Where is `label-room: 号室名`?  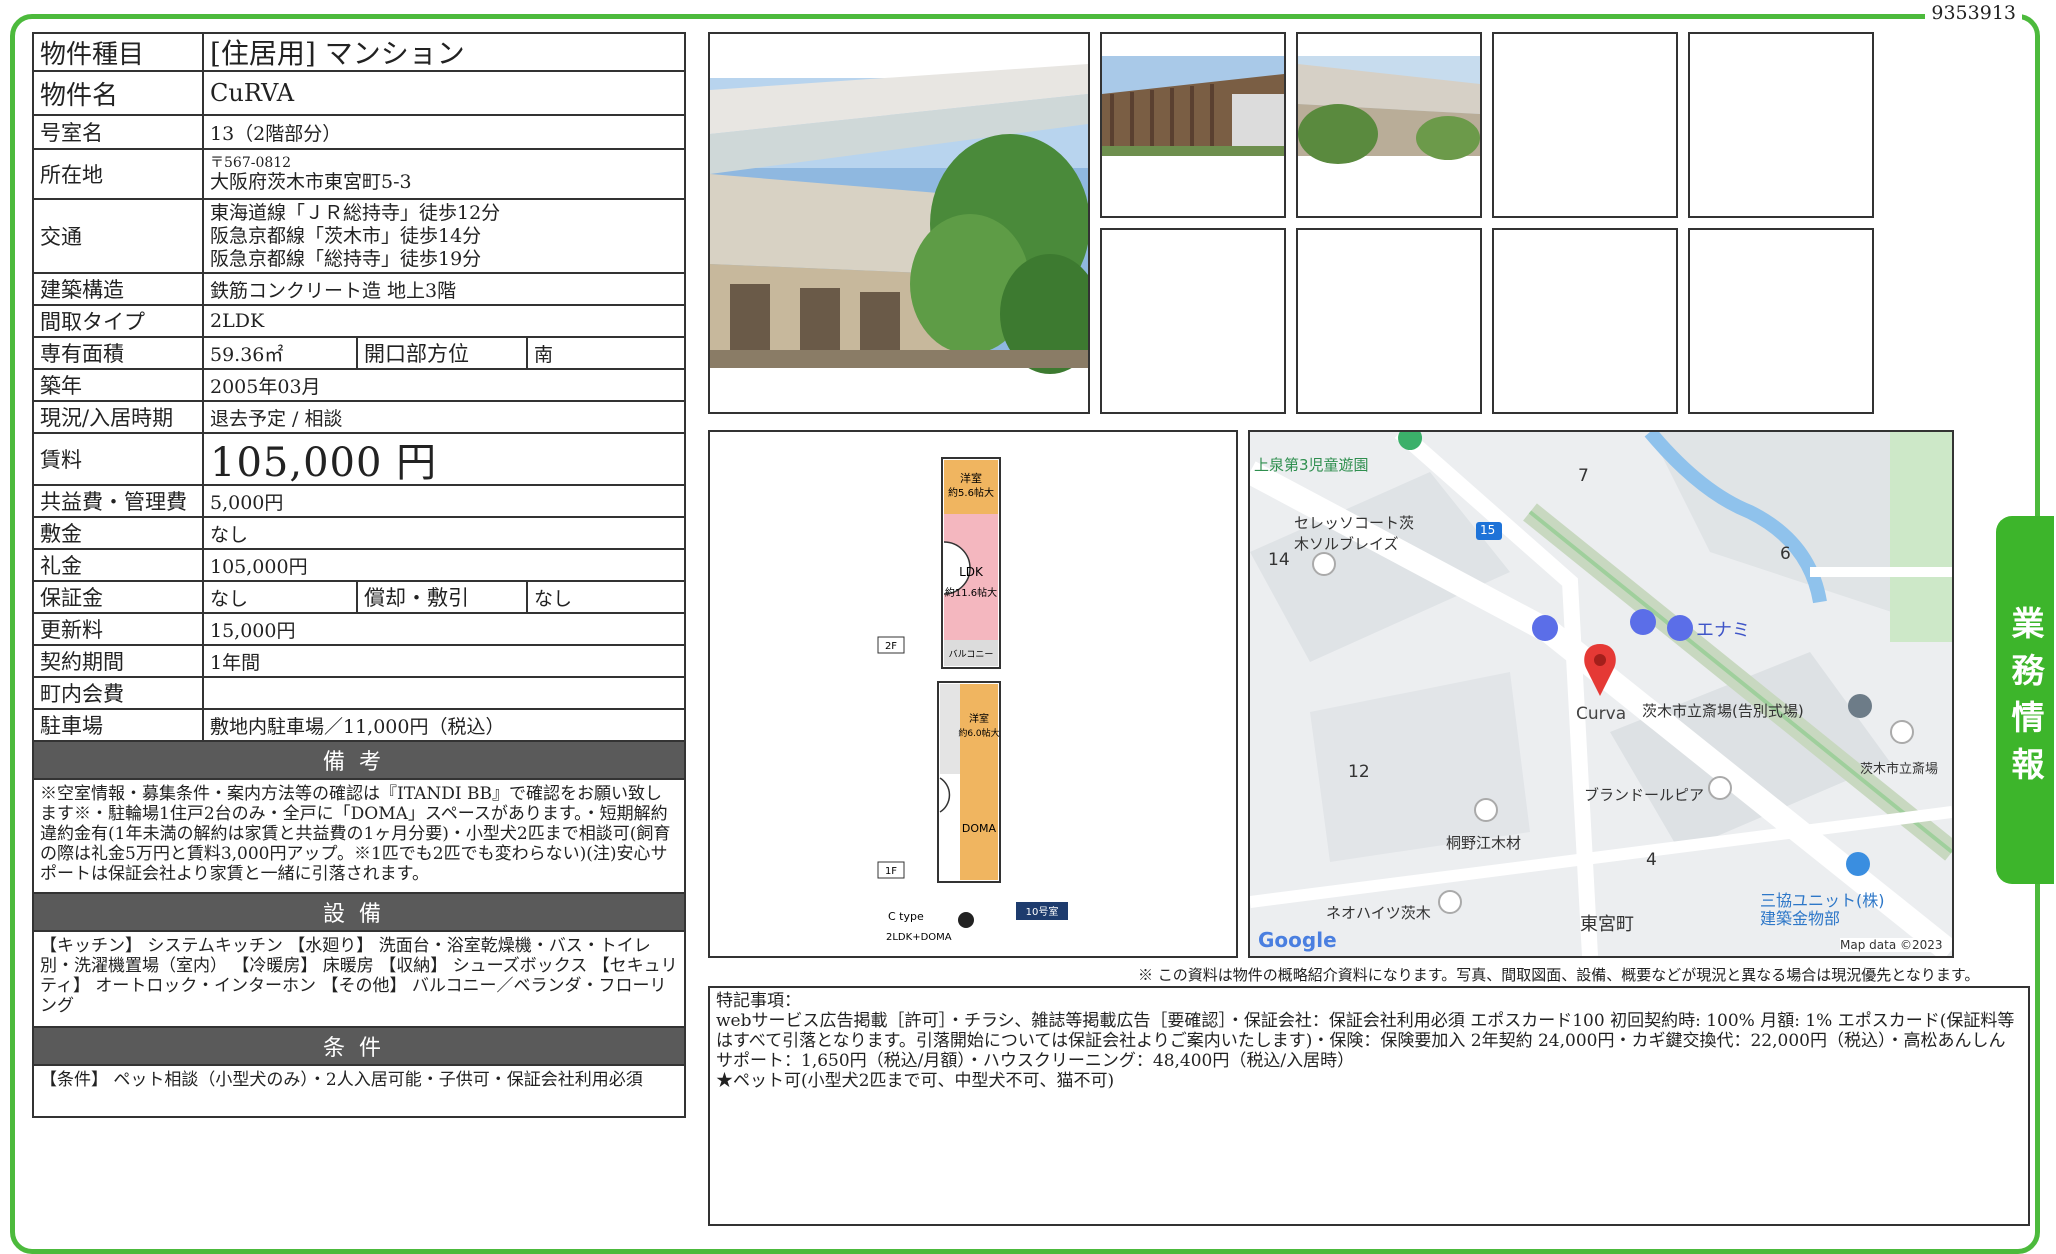 label-room: 号室名 is located at coordinates (119, 132).